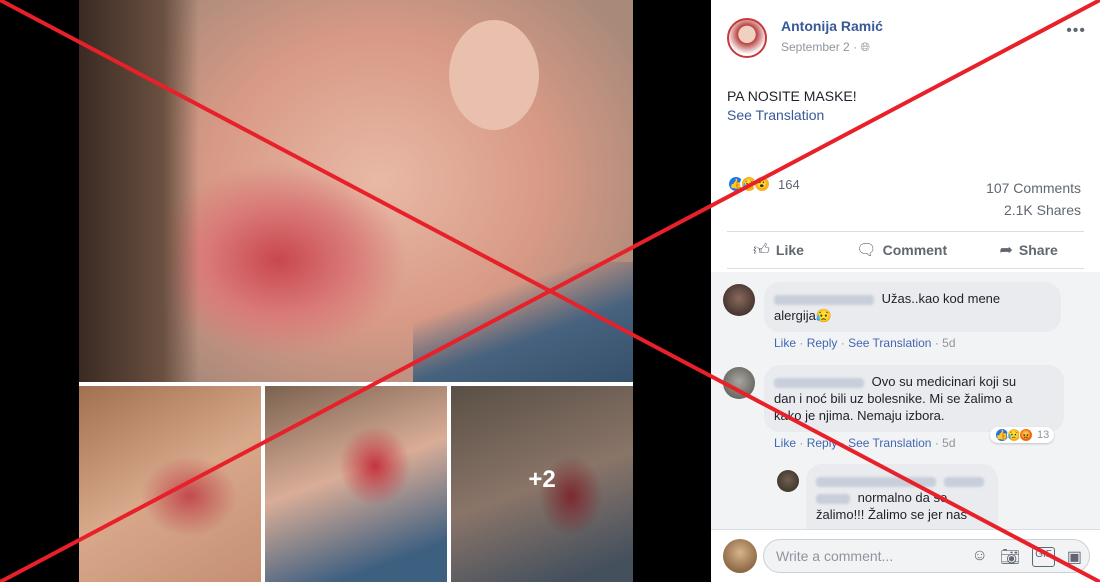 The height and width of the screenshot is (582, 1100). I want to click on comment-icon: 🗨︎, so click(866, 250).